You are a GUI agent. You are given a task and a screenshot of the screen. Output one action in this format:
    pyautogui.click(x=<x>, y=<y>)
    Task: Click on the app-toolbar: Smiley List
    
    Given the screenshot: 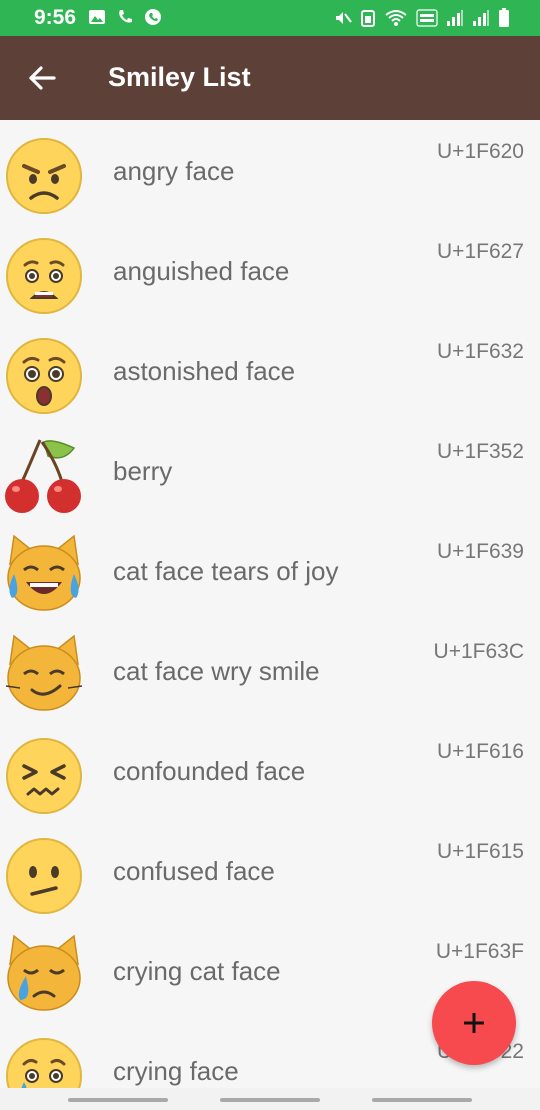 What is the action you would take?
    pyautogui.click(x=270, y=78)
    